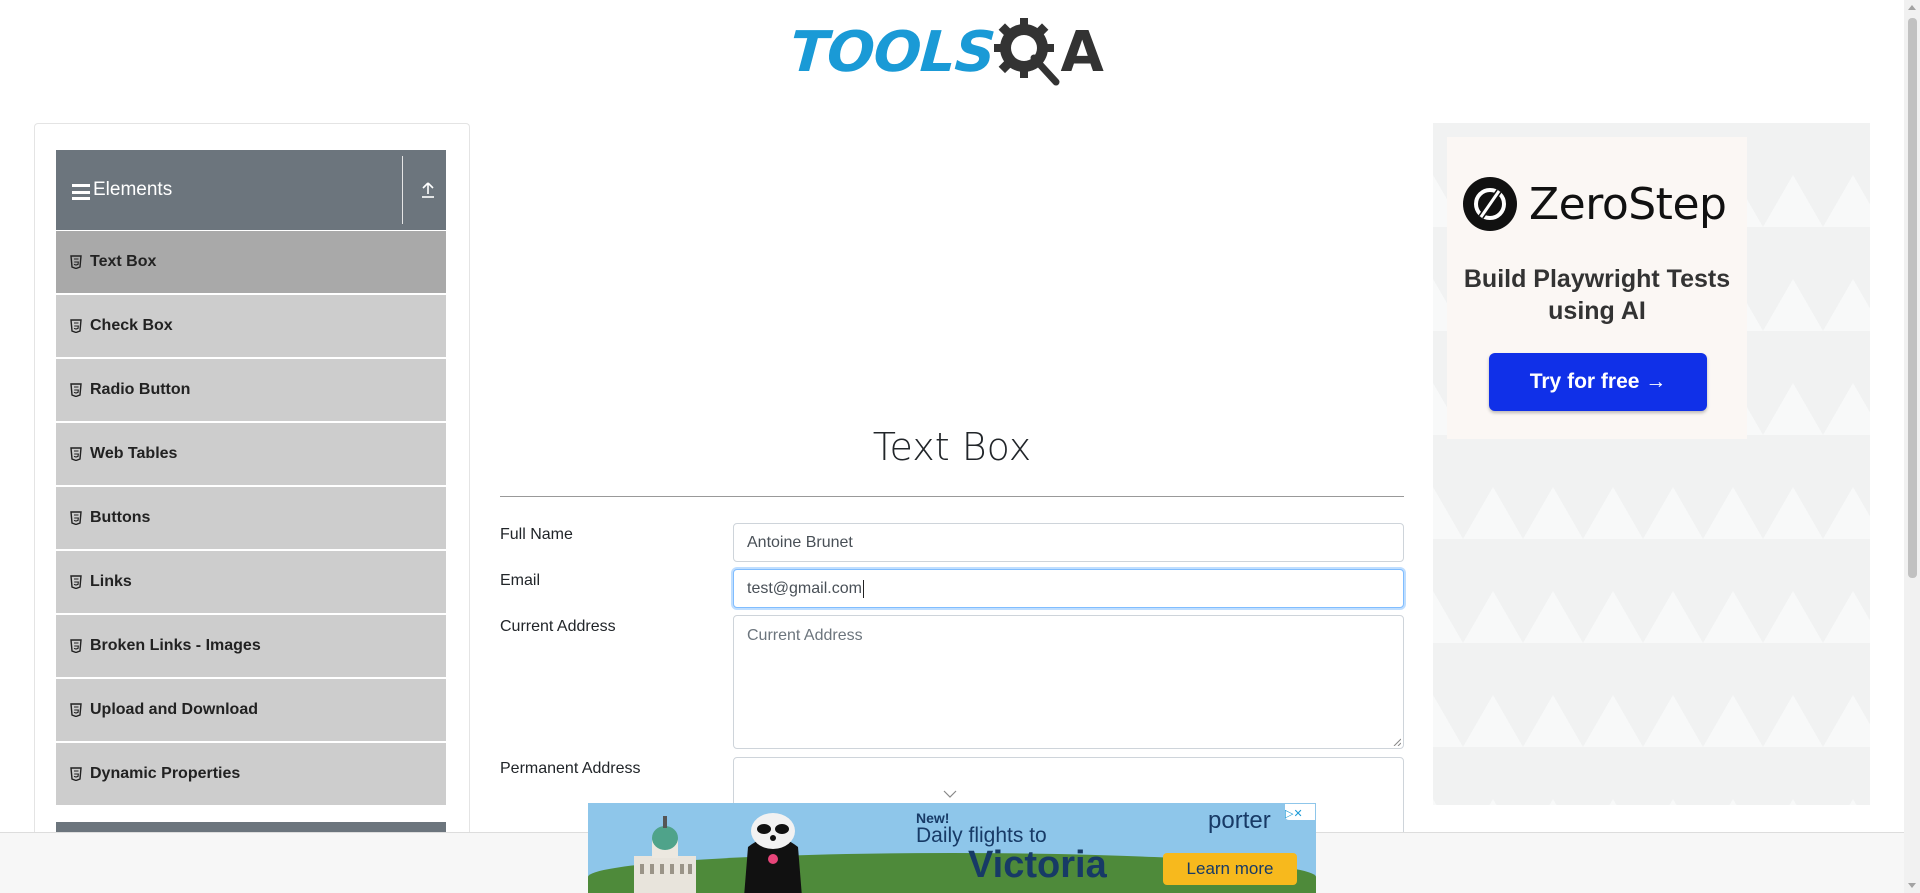 This screenshot has height=893, width=1920. What do you see at coordinates (1027, 52) in the screenshot?
I see `gear-magnifier-icon` at bounding box center [1027, 52].